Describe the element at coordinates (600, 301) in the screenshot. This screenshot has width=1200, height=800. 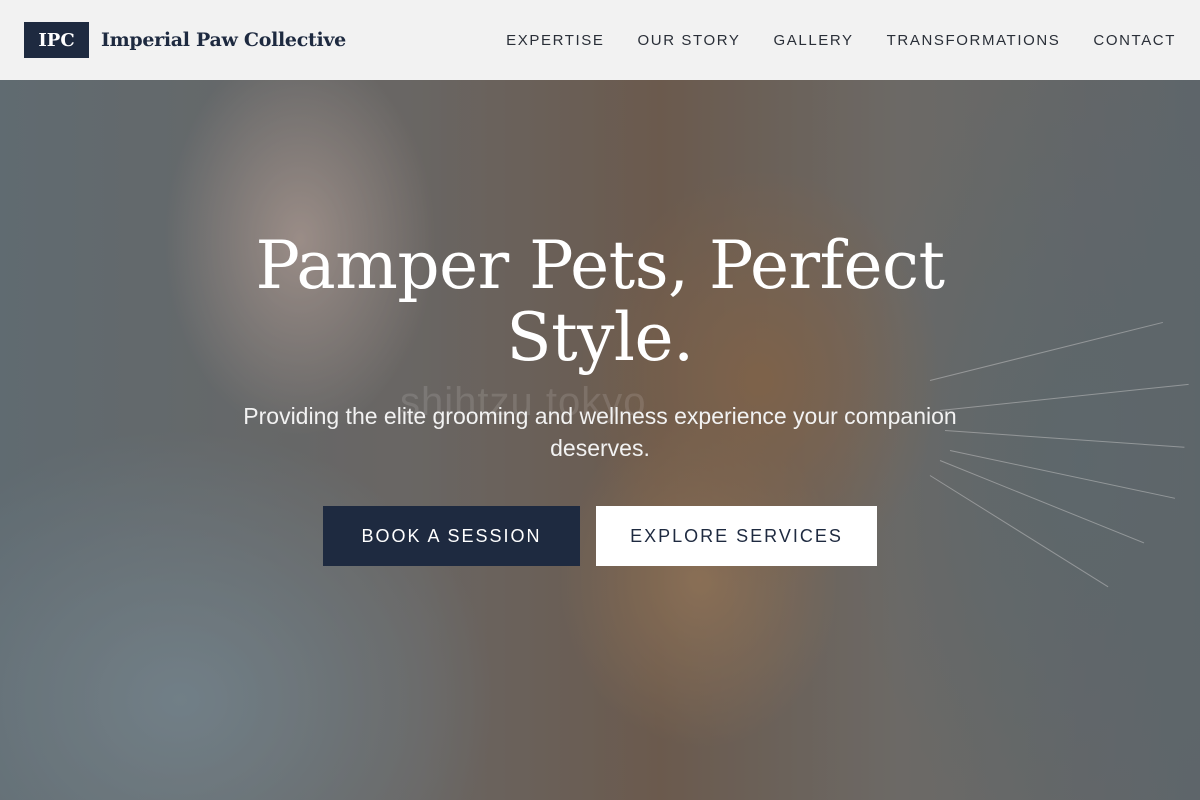
I see `hero-title: Pamper Pets, Perfect Style.` at that location.